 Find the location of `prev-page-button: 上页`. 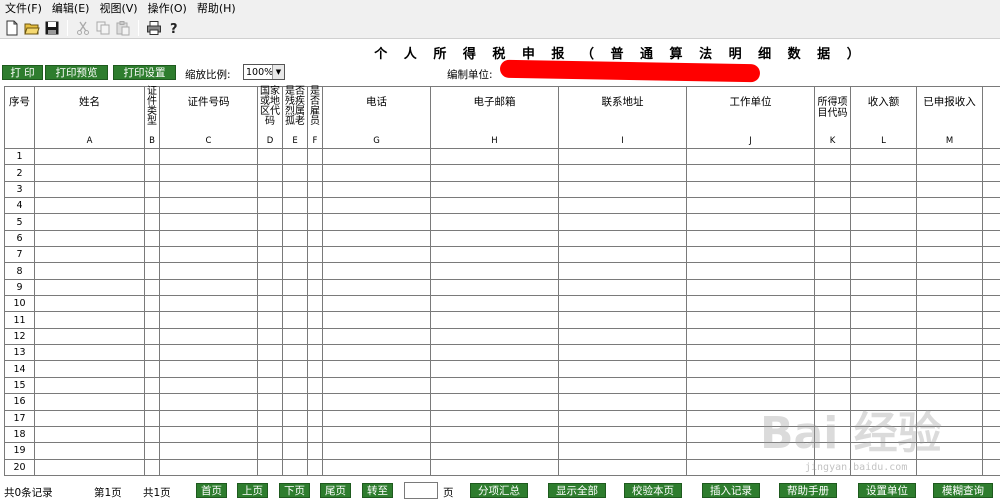

prev-page-button: 上页 is located at coordinates (252, 490).